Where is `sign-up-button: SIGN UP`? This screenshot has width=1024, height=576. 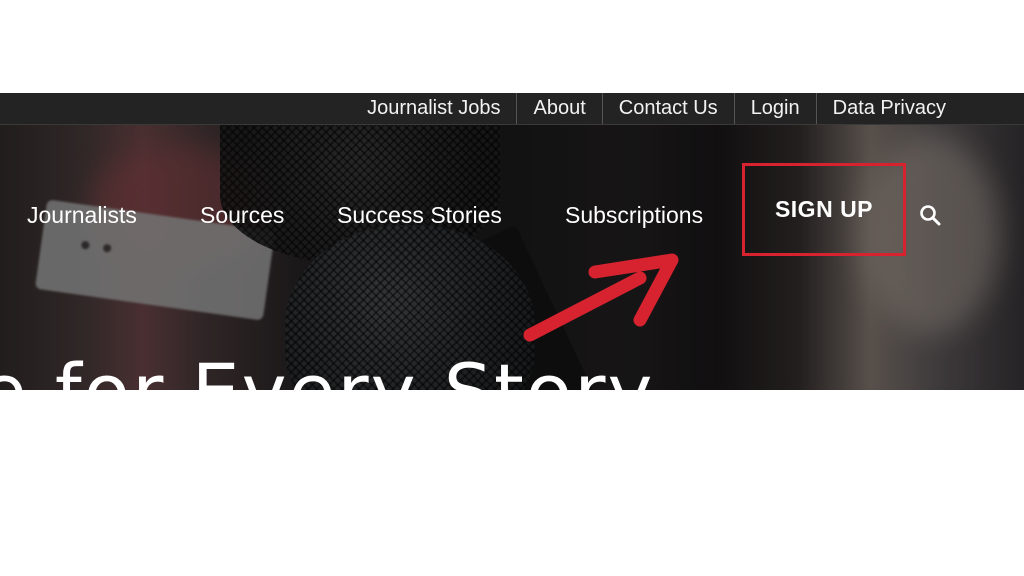 sign-up-button: SIGN UP is located at coordinates (824, 209).